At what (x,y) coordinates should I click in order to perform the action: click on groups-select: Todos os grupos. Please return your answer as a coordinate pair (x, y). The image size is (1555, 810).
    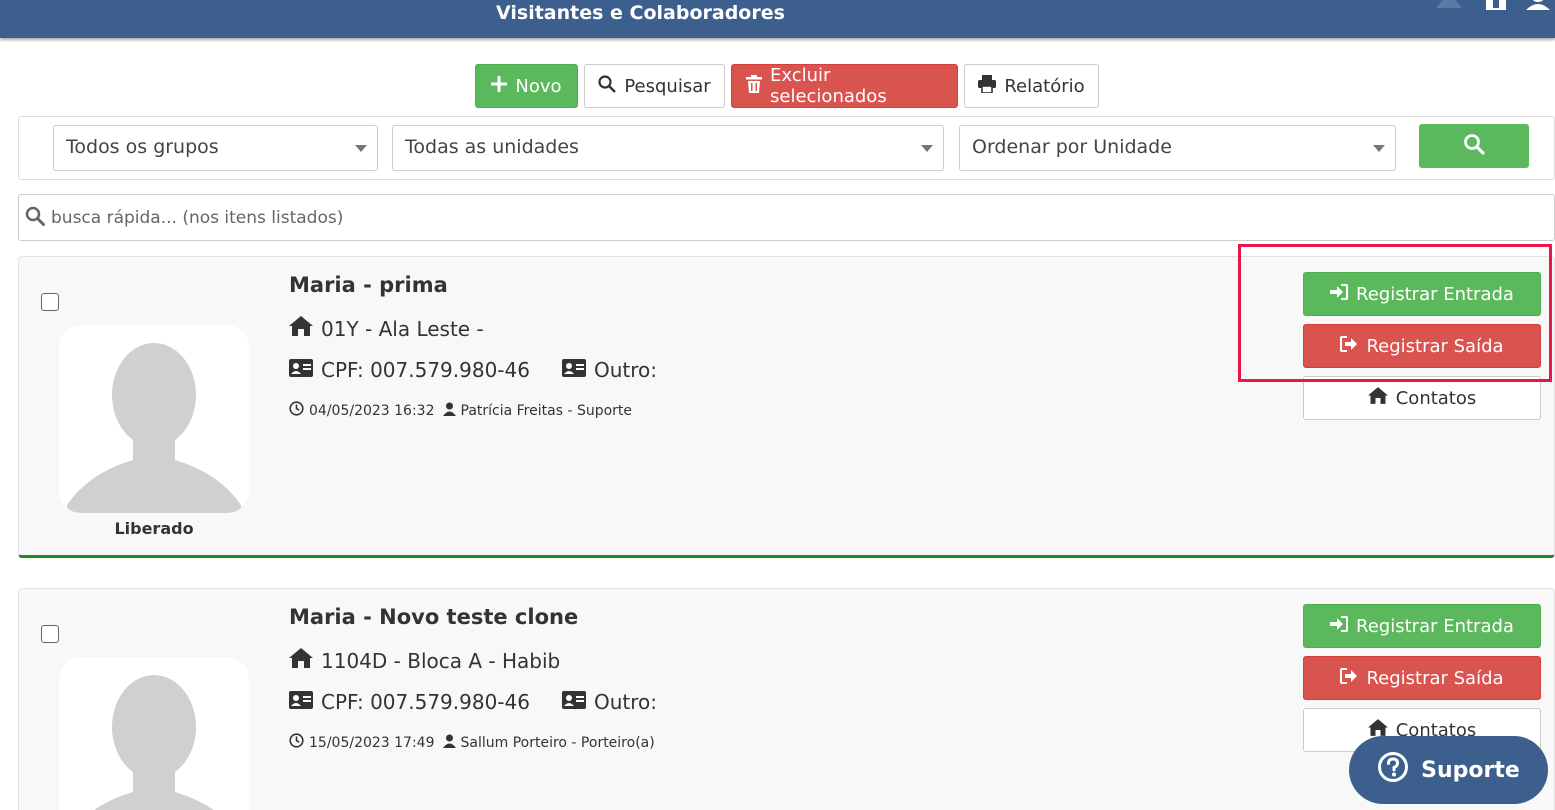
    Looking at the image, I should click on (215, 148).